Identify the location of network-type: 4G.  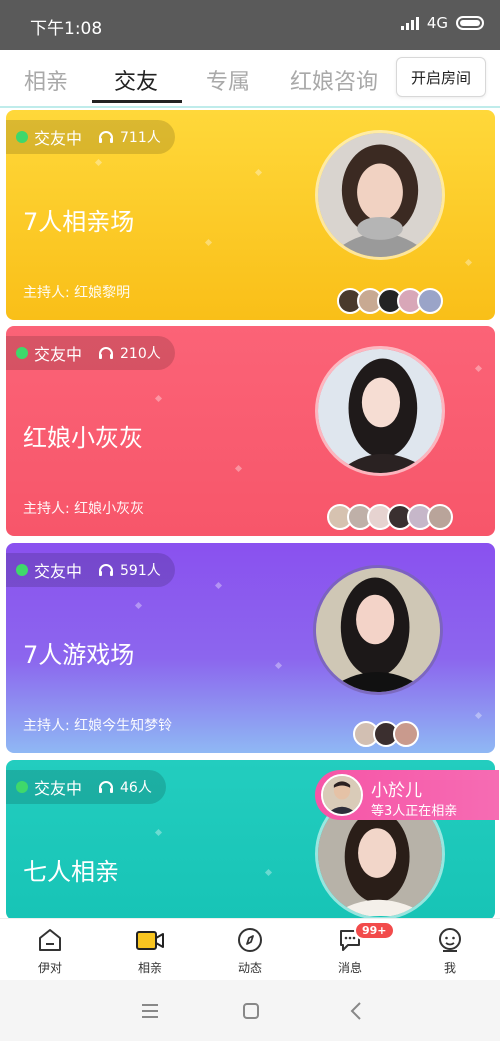
(437, 23).